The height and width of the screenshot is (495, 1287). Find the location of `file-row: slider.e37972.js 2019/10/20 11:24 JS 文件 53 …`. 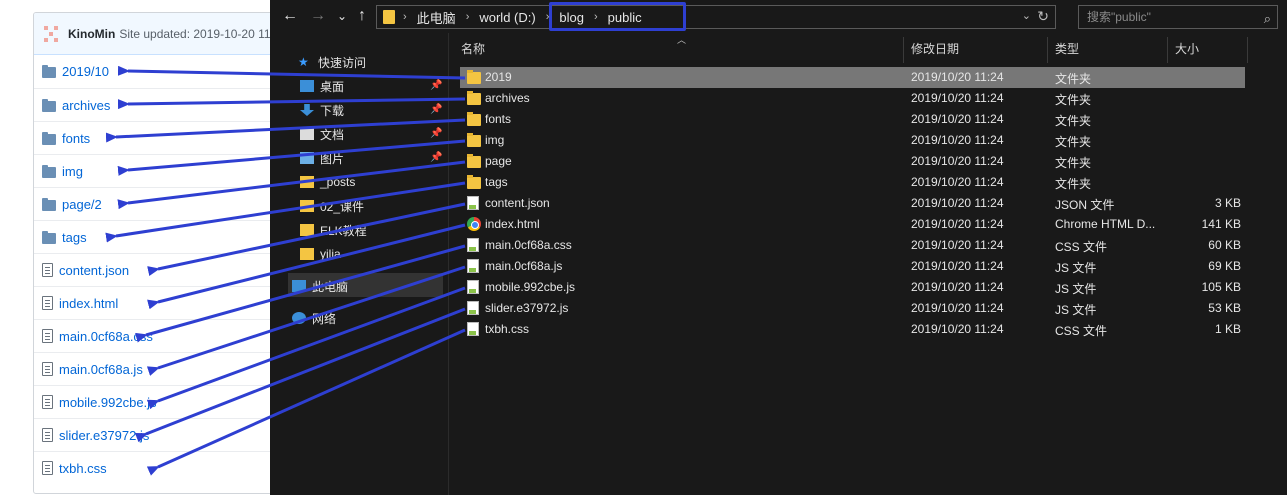

file-row: slider.e37972.js 2019/10/20 11:24 JS 文件 53 … is located at coordinates (852, 308).